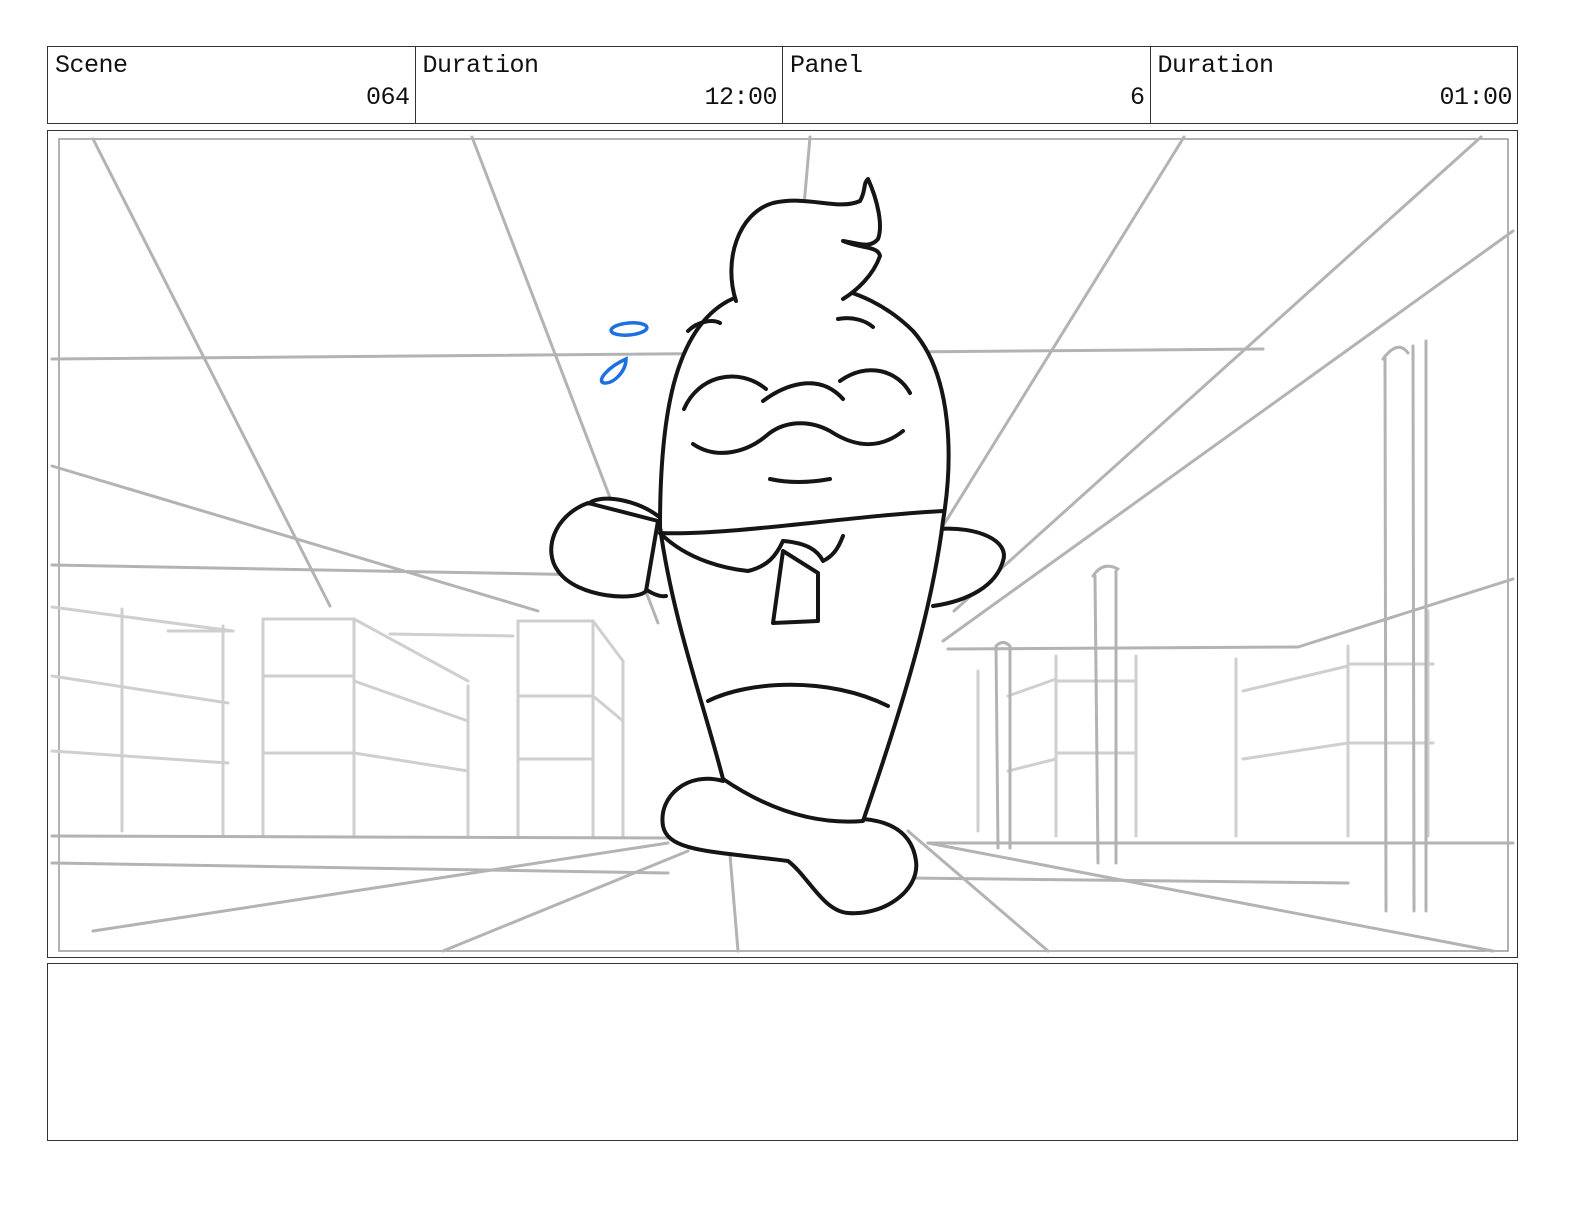 Image resolution: width=1584 pixels, height=1224 pixels. I want to click on panel-notes-box, so click(782, 1052).